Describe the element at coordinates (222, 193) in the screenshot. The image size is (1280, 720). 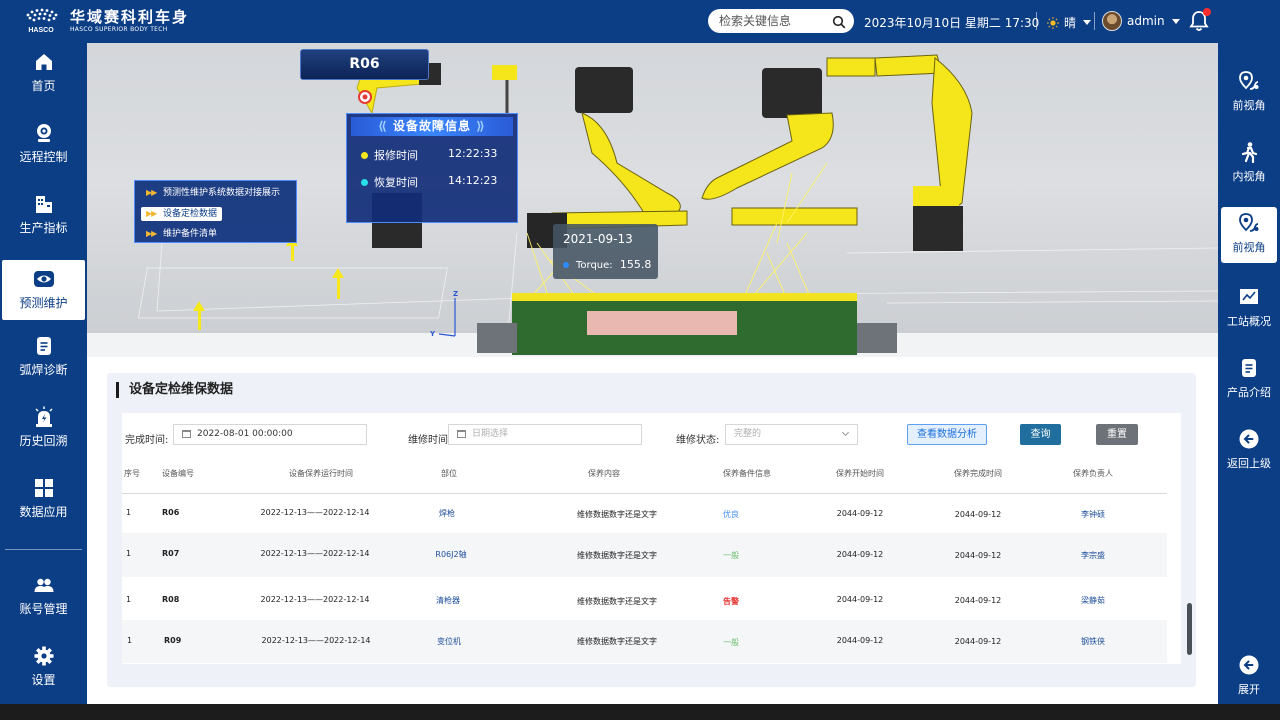
I see `pm-menu-item-label: 预测性维护系统数据对接展示` at that location.